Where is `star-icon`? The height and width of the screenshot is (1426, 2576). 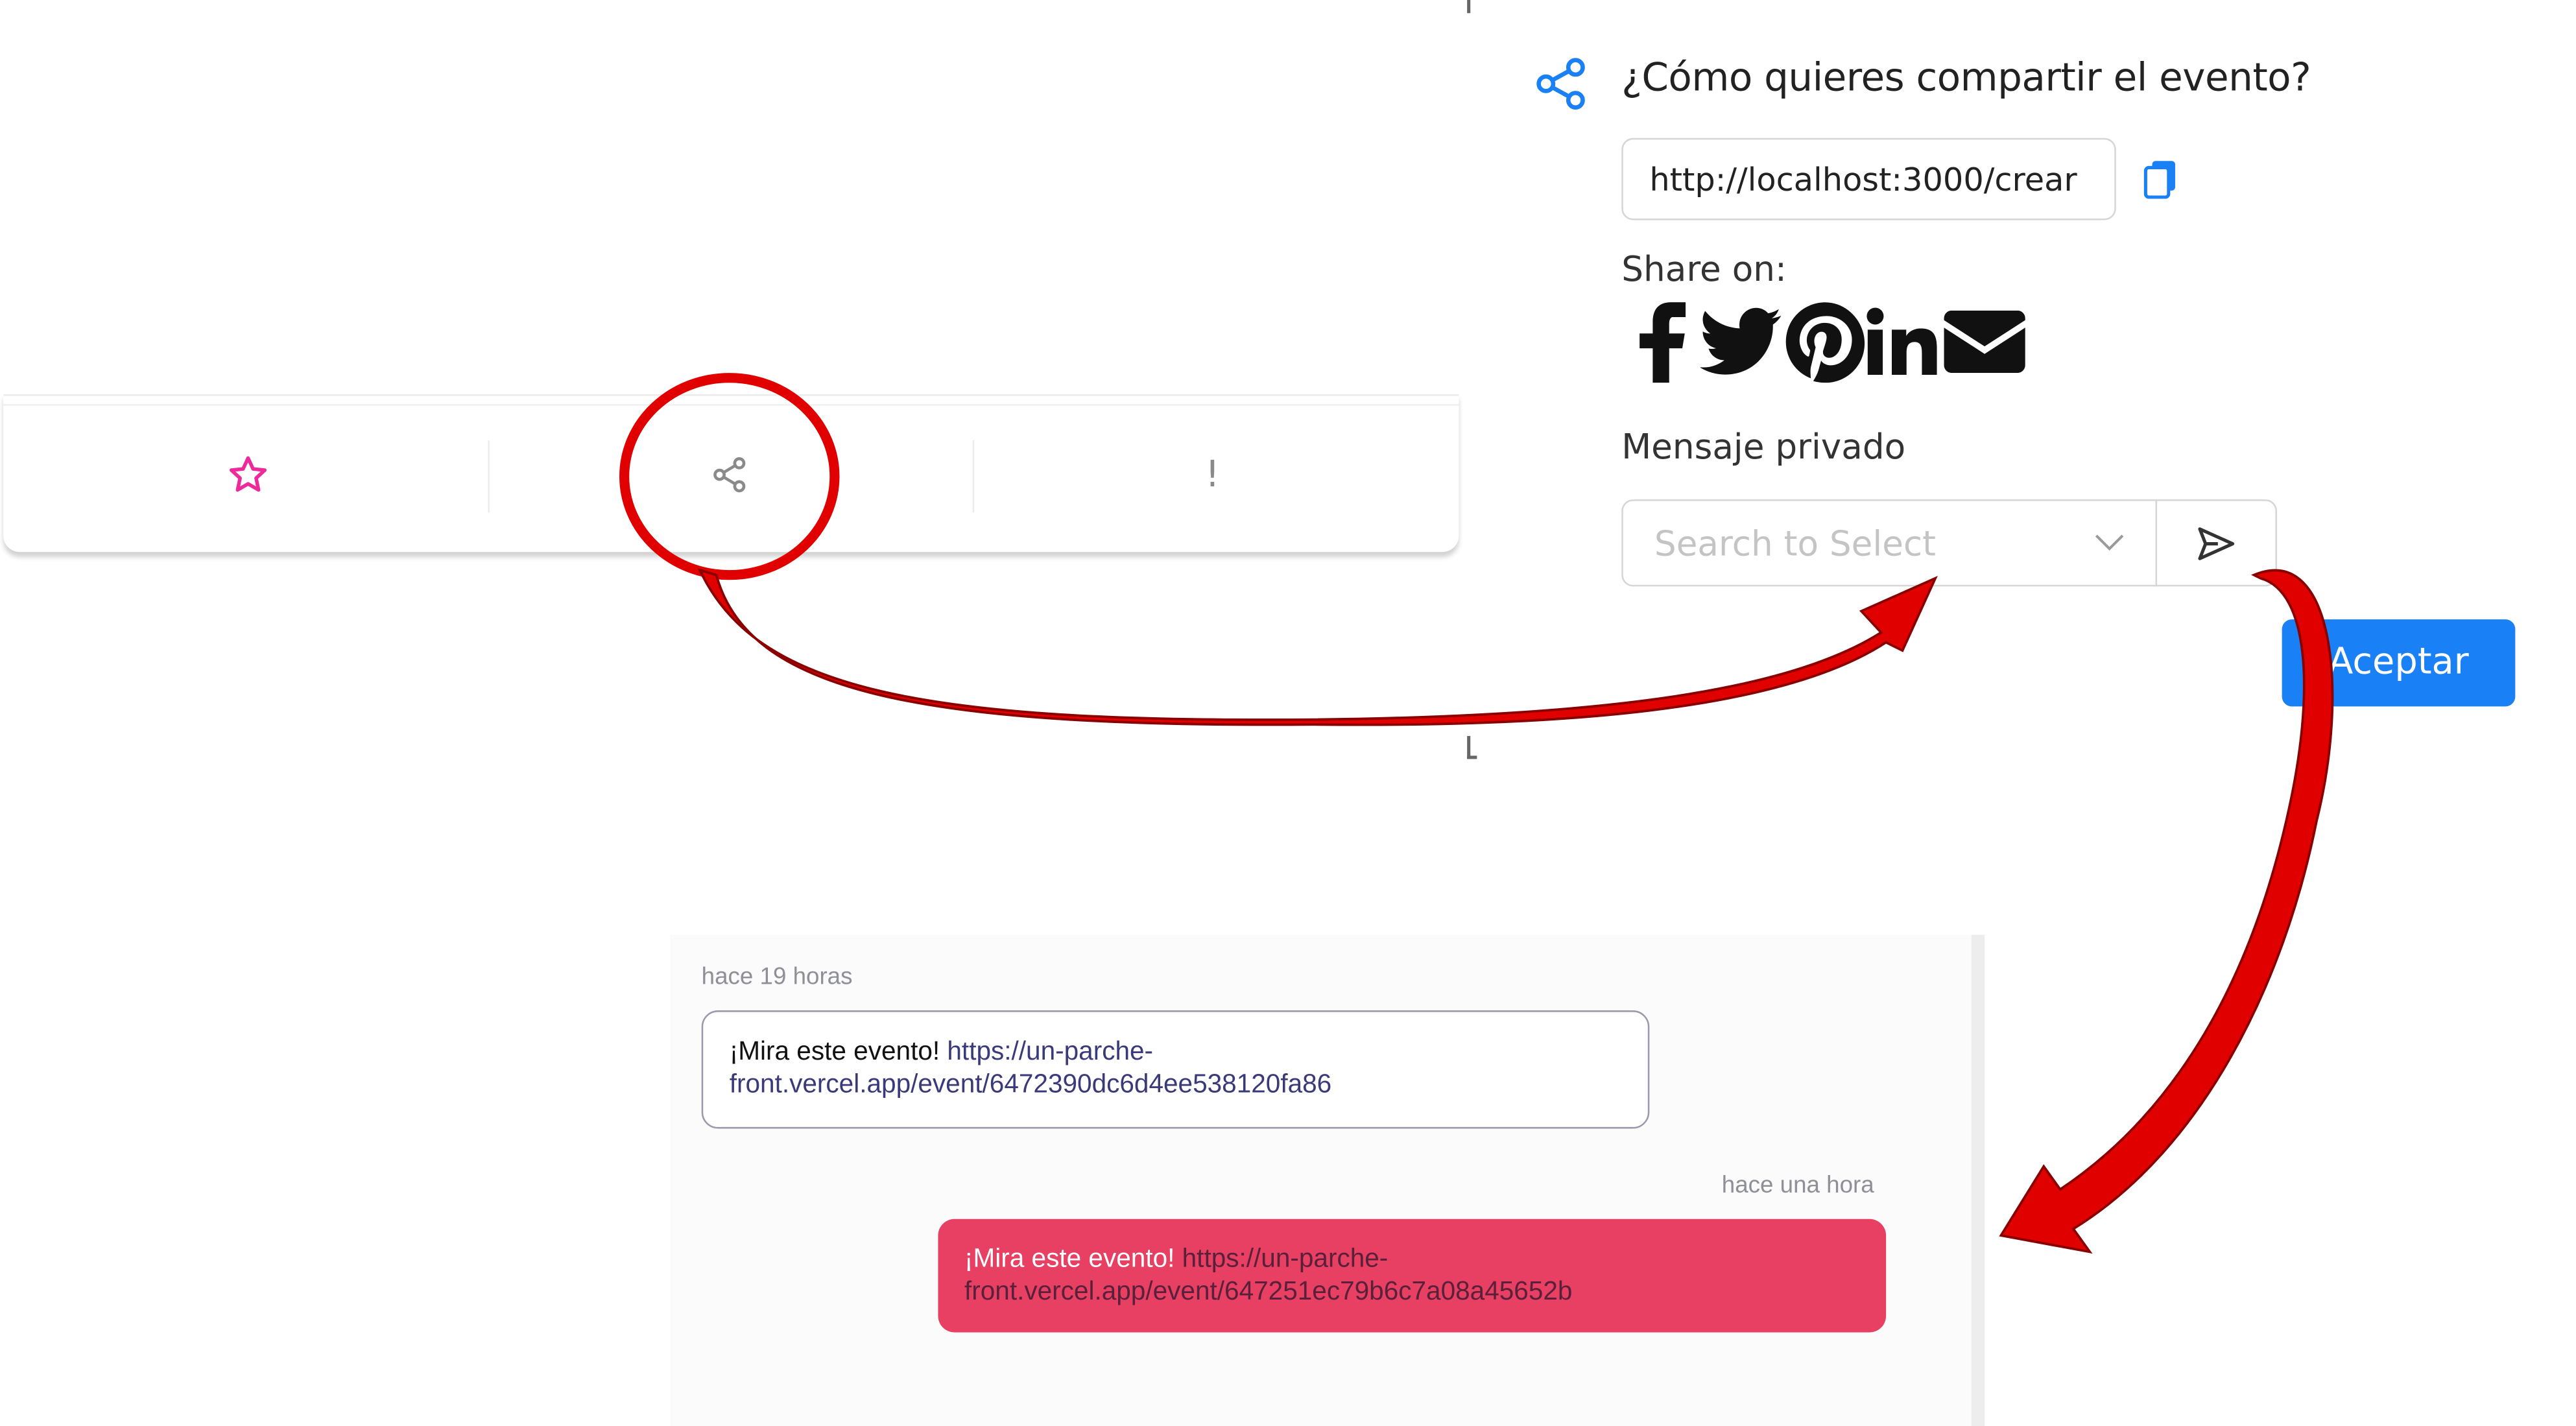 star-icon is located at coordinates (248, 474).